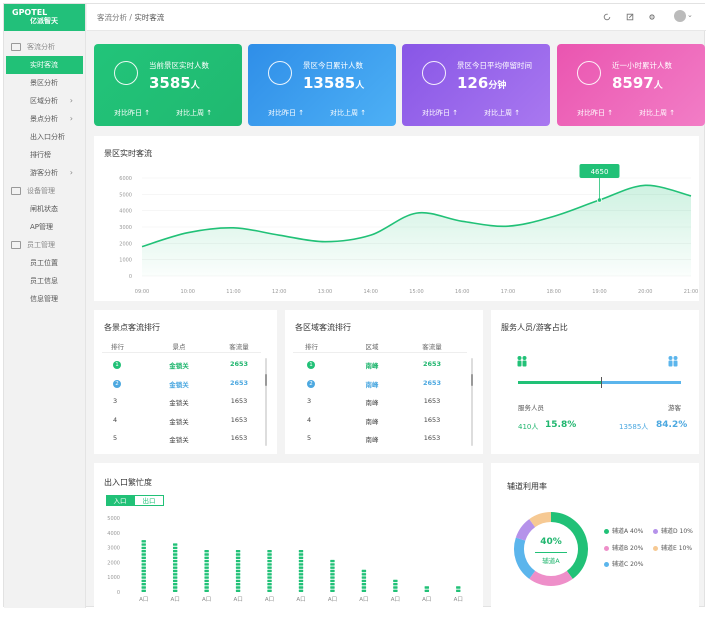 This screenshot has width=708, height=628. What do you see at coordinates (673, 361) in the screenshot?
I see `visitor-icon` at bounding box center [673, 361].